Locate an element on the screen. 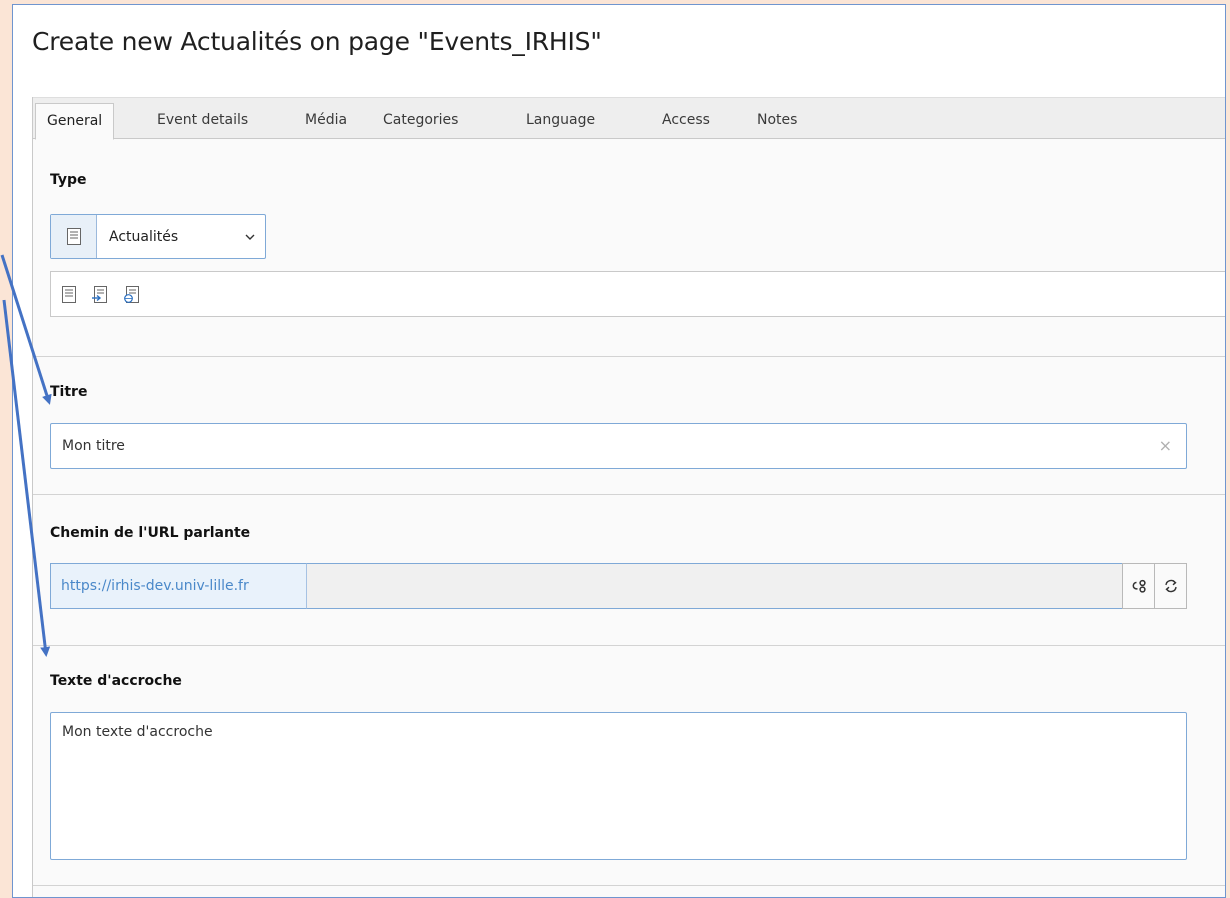 This screenshot has width=1230, height=898. news-internal-link-icon is located at coordinates (100, 294).